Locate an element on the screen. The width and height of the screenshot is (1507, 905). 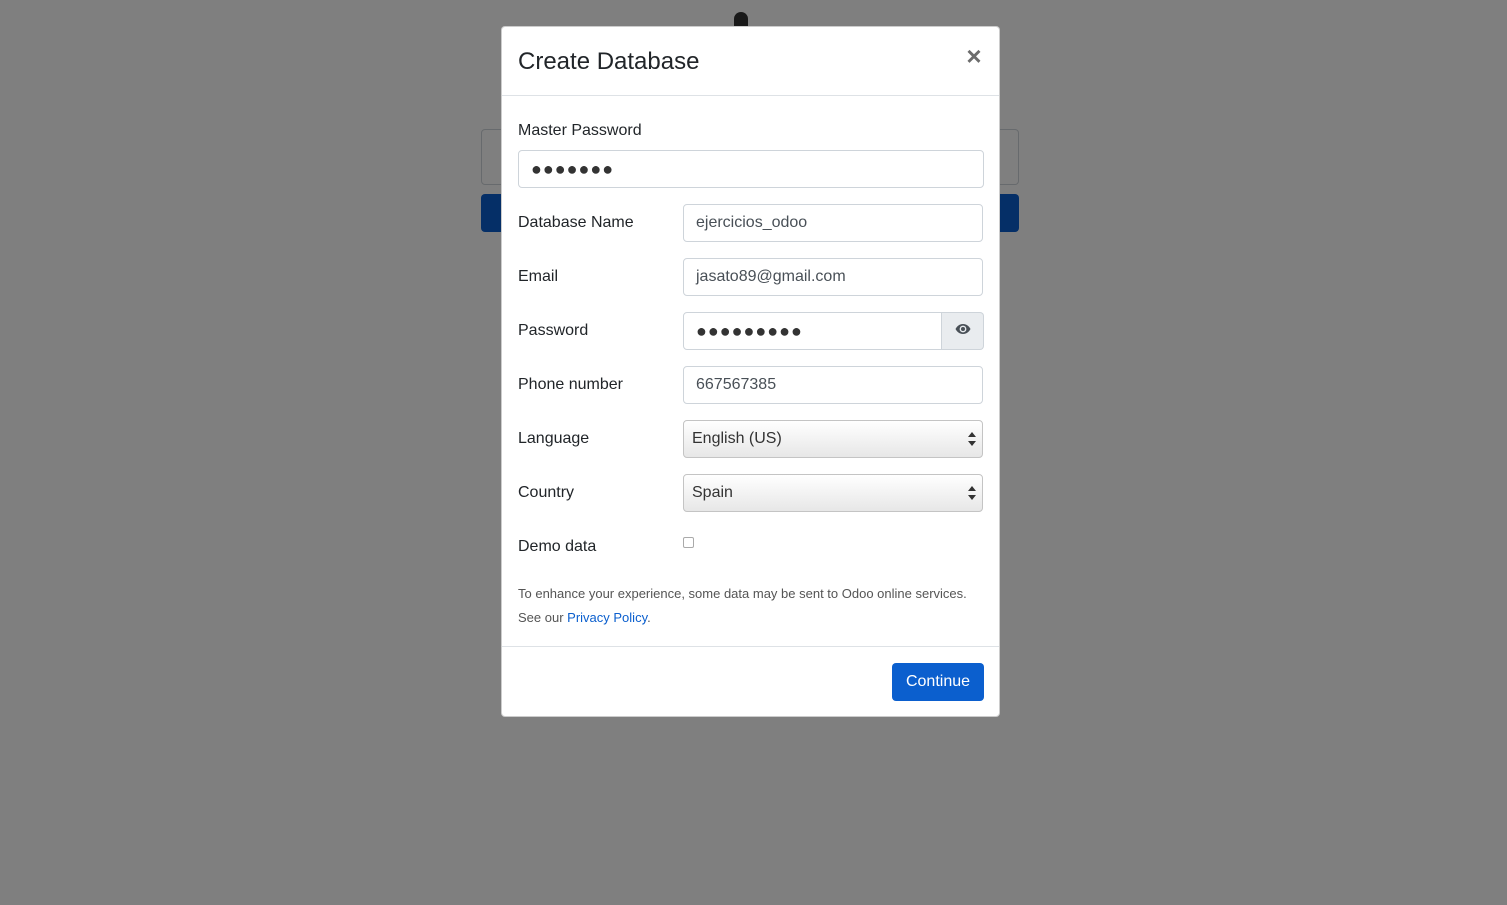
database-name-input: ejercicios_odoo is located at coordinates (833, 223).